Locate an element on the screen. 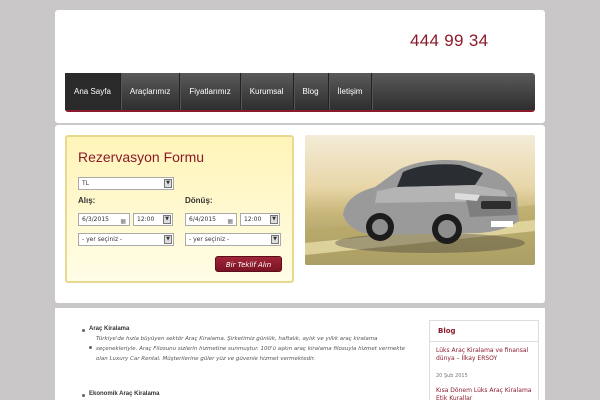 The image size is (600, 400). nav-item-contact: İletişim is located at coordinates (351, 91).